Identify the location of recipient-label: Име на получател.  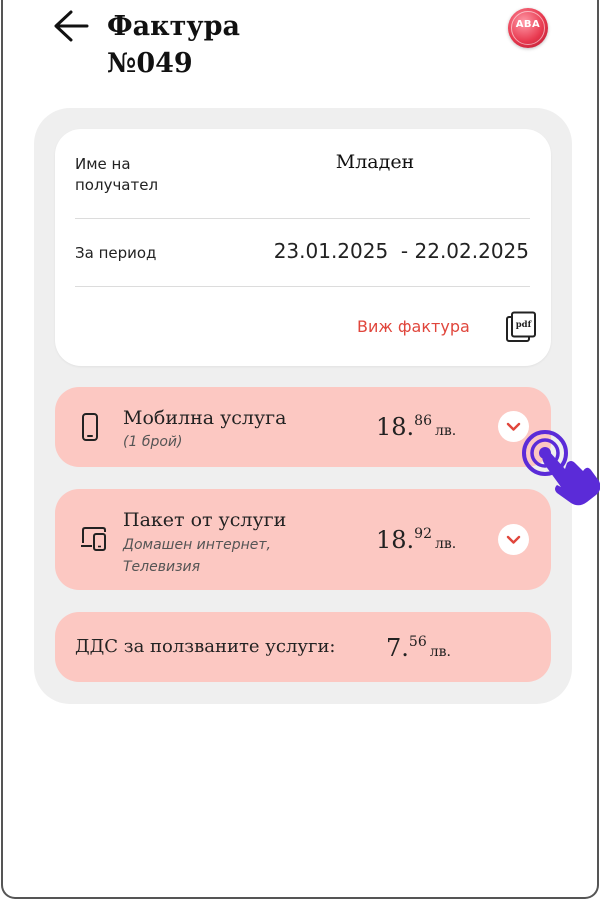
(117, 174).